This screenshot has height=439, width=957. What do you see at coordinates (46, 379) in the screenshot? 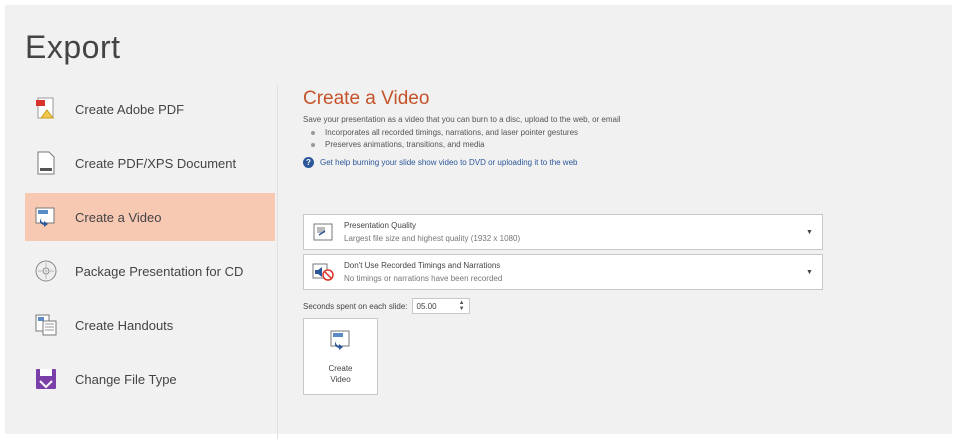
I see `file-type-icon` at bounding box center [46, 379].